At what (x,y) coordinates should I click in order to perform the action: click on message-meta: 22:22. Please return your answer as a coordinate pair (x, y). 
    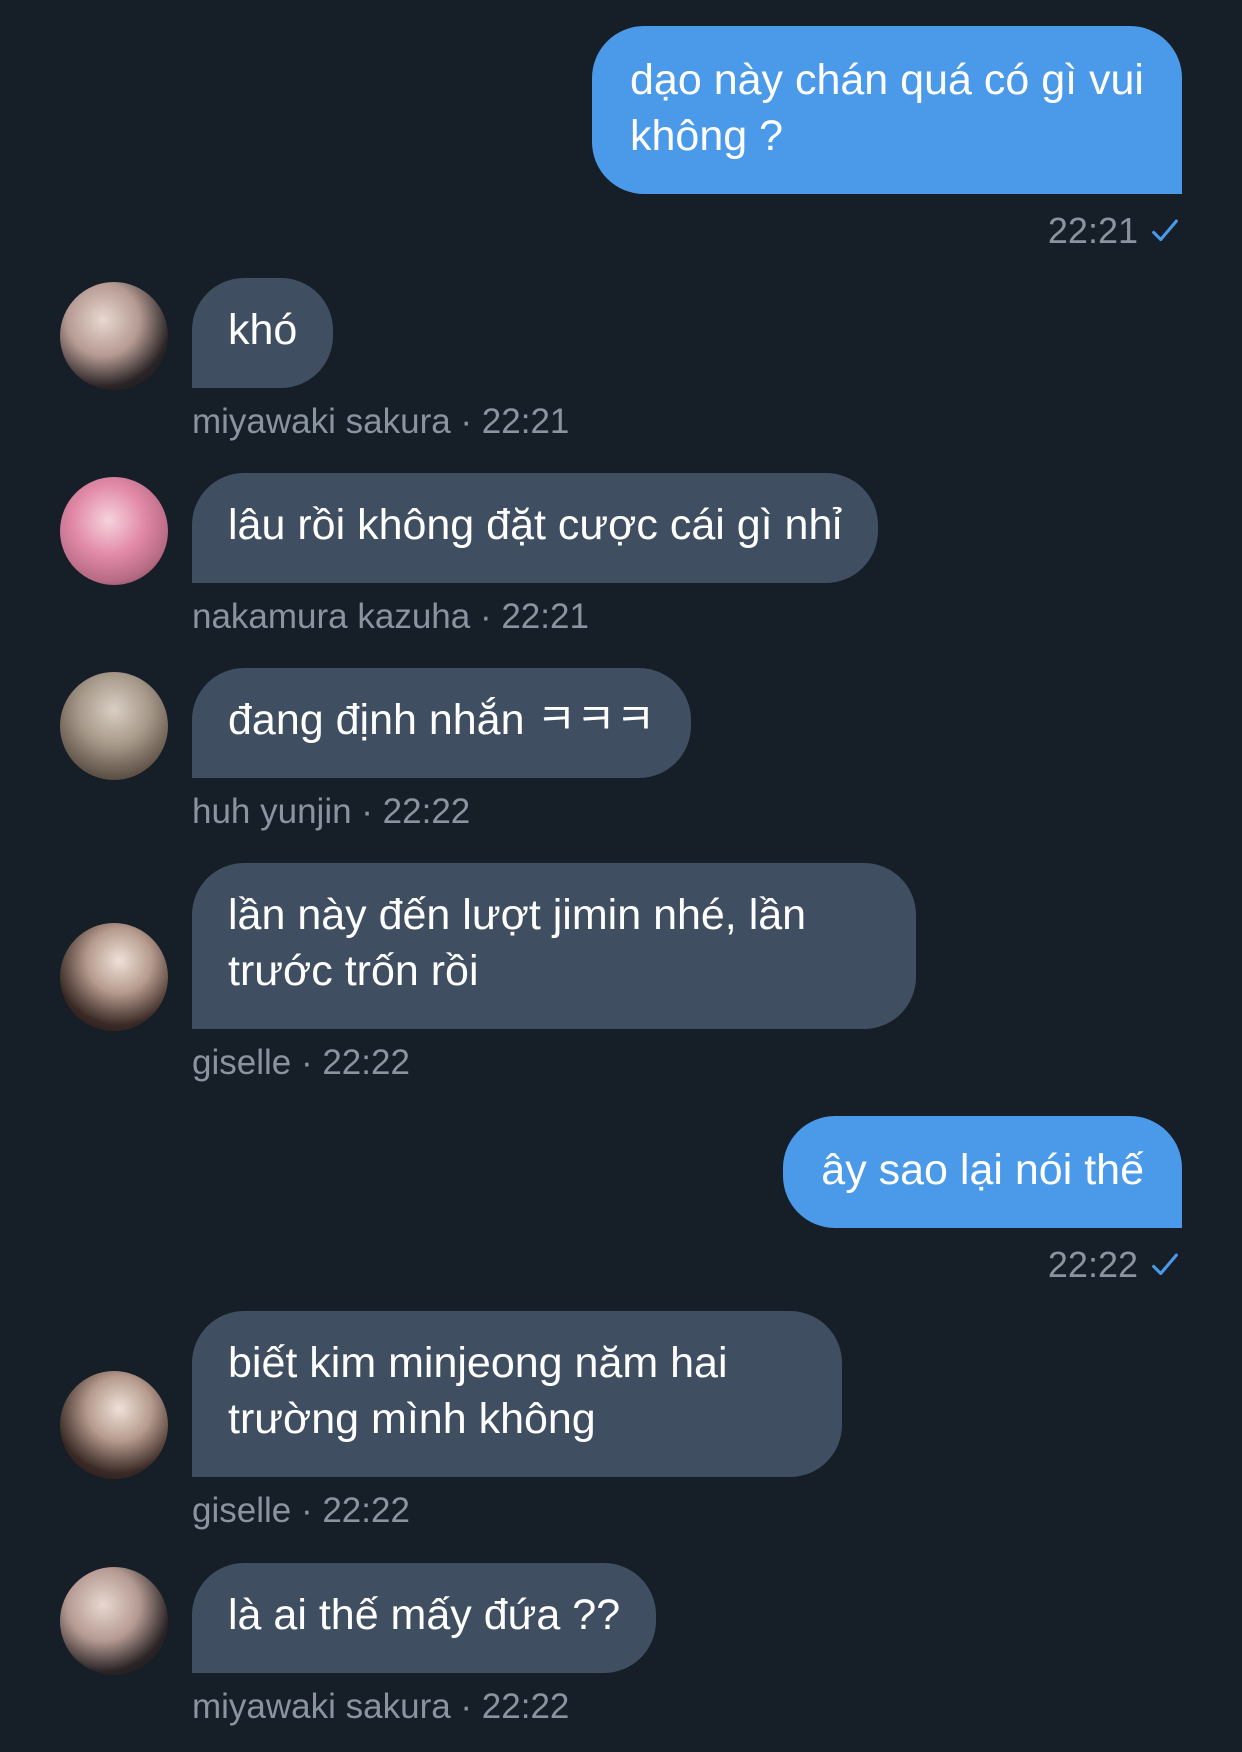
    Looking at the image, I should click on (1115, 1265).